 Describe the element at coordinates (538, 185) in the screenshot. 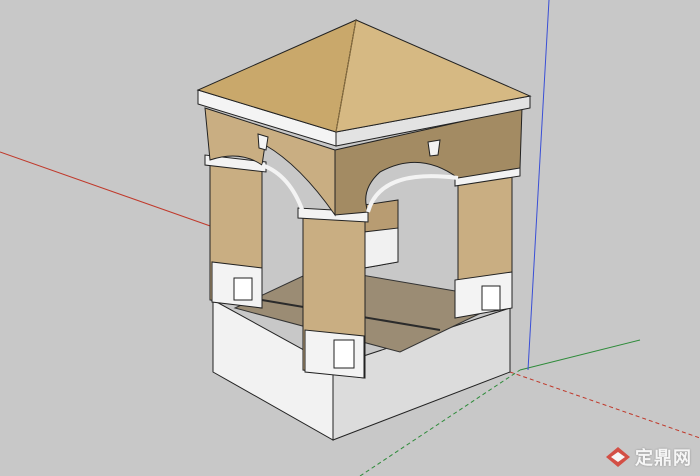

I see `blue-axis-line` at that location.